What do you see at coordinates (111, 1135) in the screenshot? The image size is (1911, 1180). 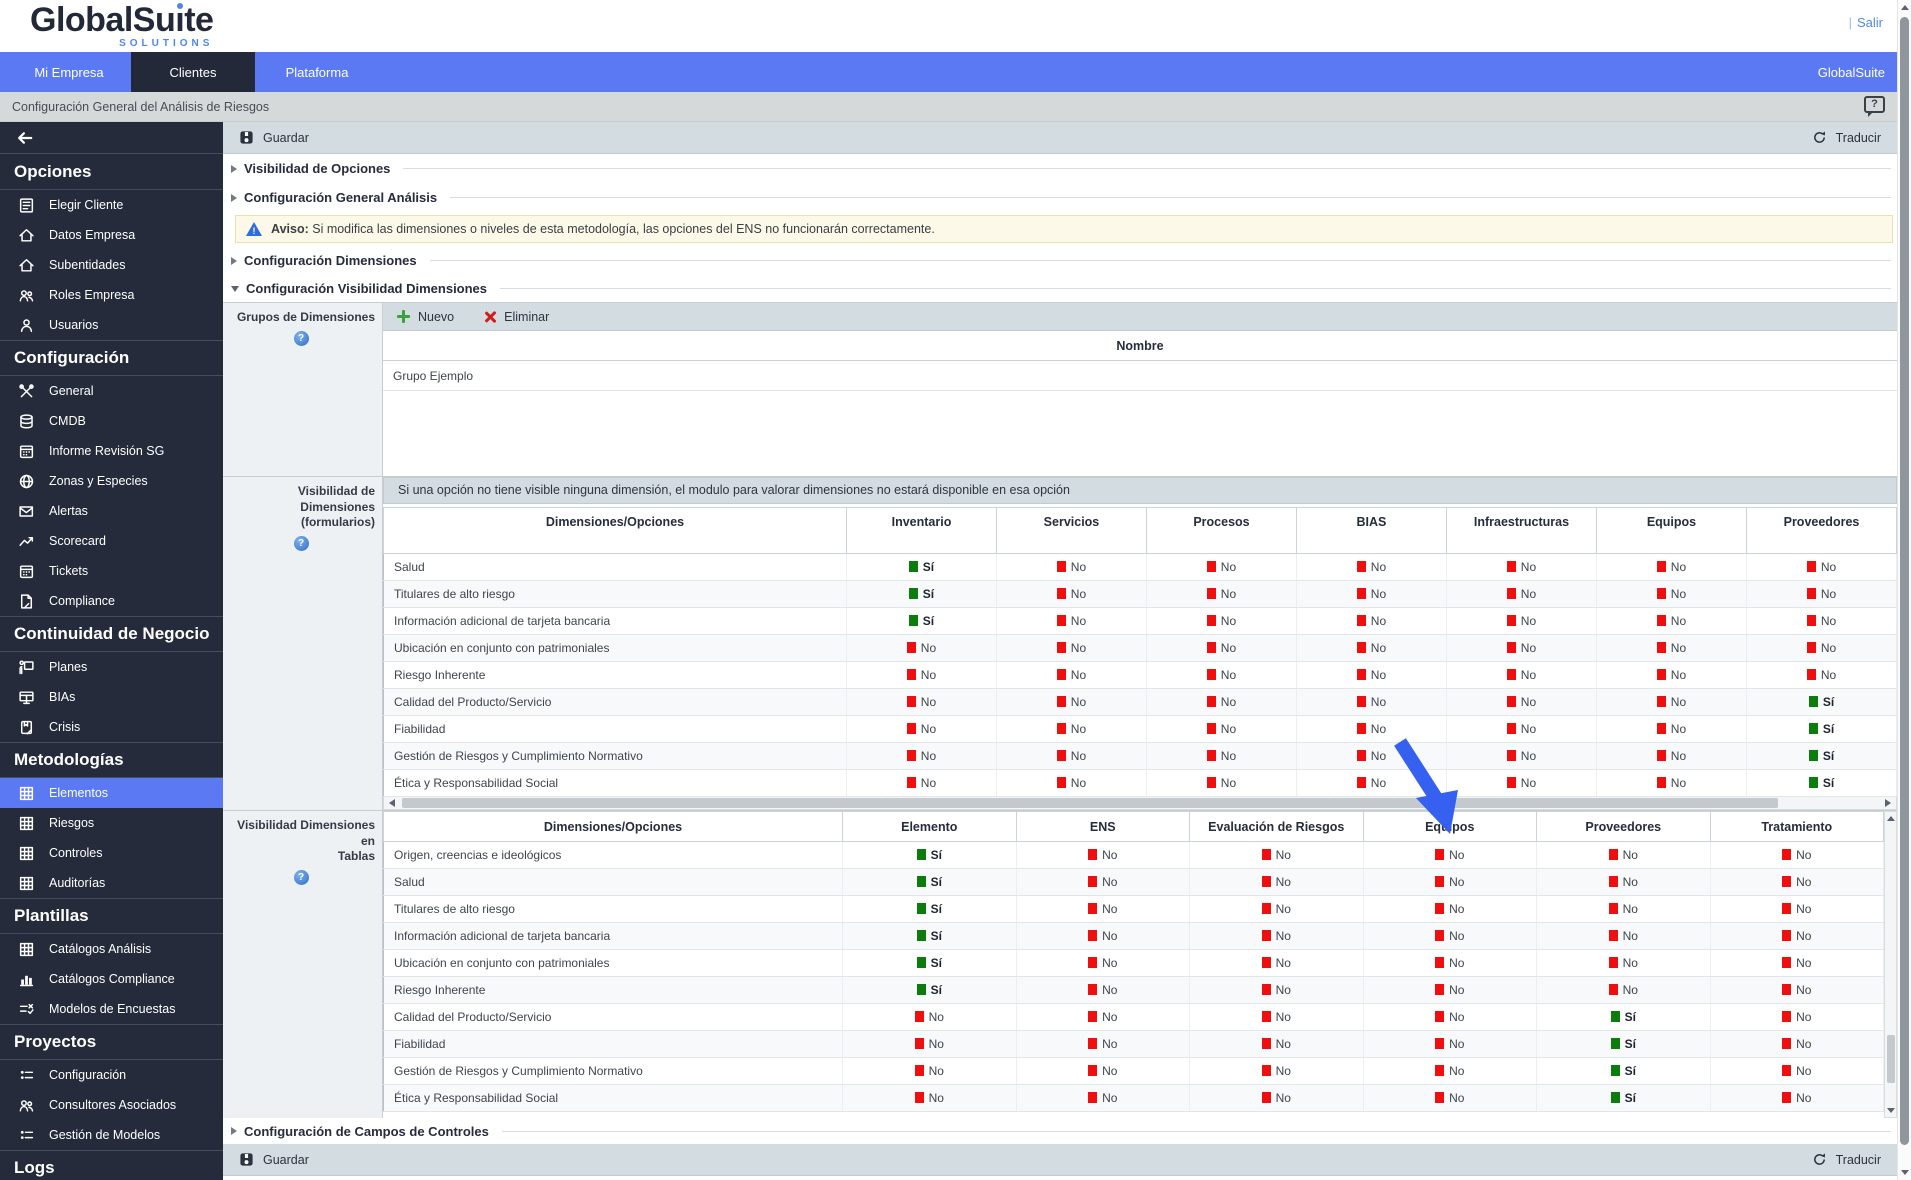 I see `sidebar-item-gestión-de-modelos: Gestión de Modelos` at bounding box center [111, 1135].